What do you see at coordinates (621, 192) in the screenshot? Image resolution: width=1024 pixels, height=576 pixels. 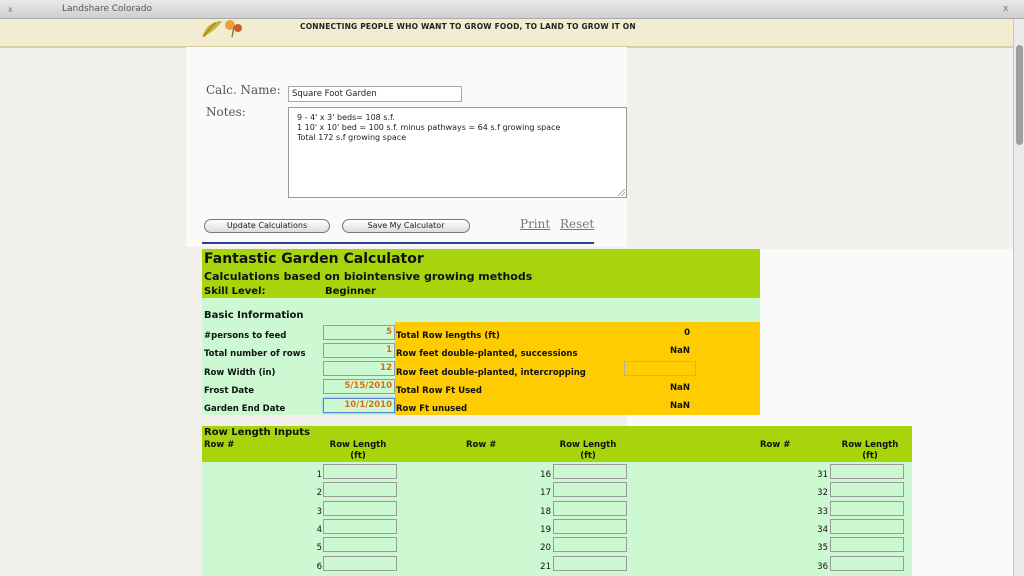 I see `resize-grip-icon` at bounding box center [621, 192].